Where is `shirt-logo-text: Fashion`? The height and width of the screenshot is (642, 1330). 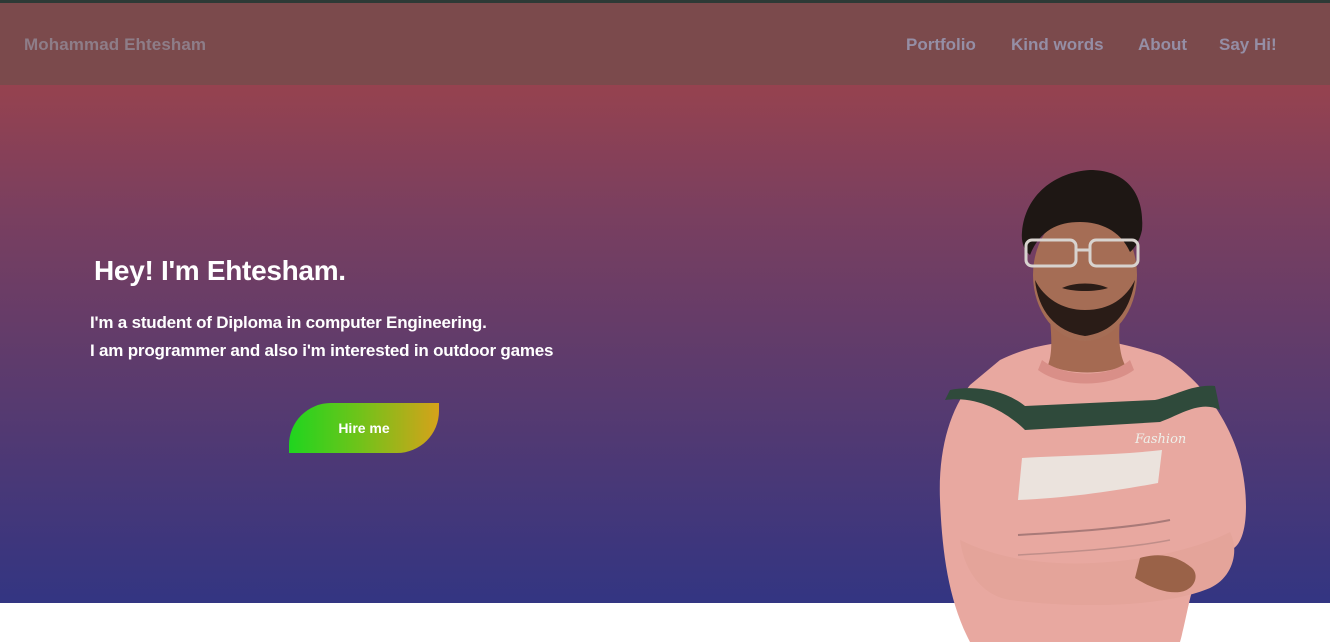 shirt-logo-text: Fashion is located at coordinates (1160, 439).